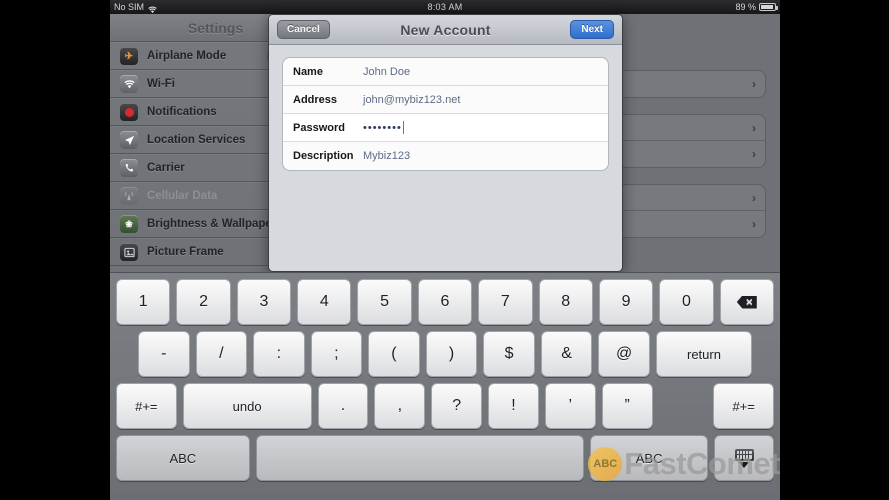 Image resolution: width=889 pixels, height=500 pixels. I want to click on status-bar-right: 89 %, so click(756, 7).